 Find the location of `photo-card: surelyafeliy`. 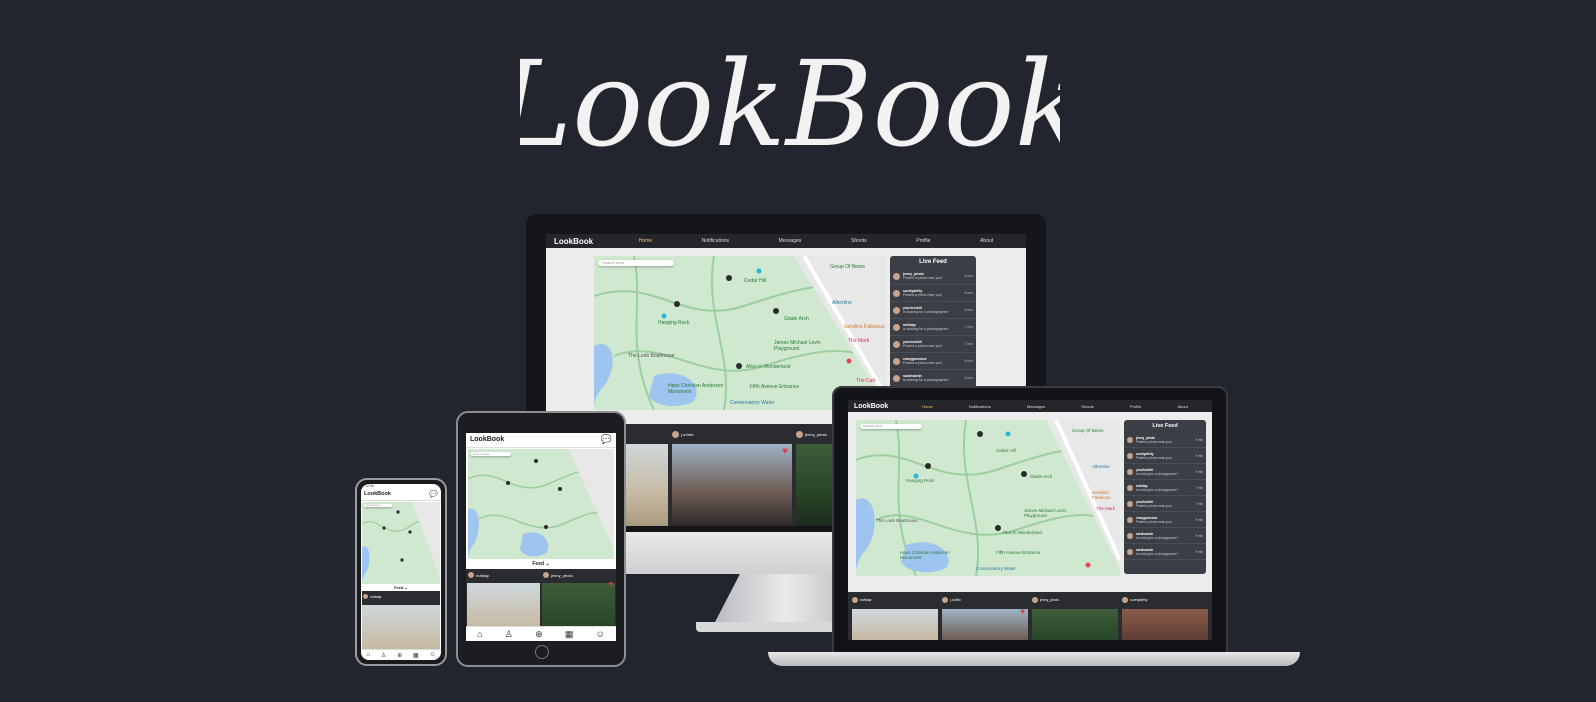

photo-card: surelyafeliy is located at coordinates (1165, 617).